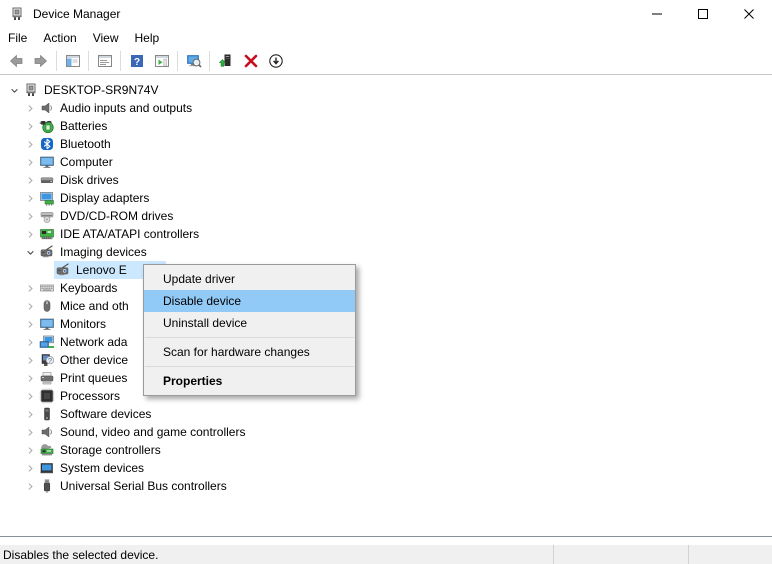  What do you see at coordinates (386, 108) in the screenshot?
I see `tree-item-audio-inputs-and-outputs: Audio inputs and outputs` at bounding box center [386, 108].